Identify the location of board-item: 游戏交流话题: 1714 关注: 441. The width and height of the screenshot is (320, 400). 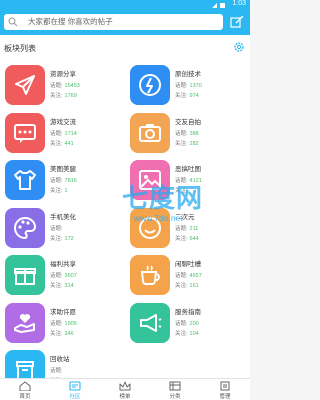
(62, 134).